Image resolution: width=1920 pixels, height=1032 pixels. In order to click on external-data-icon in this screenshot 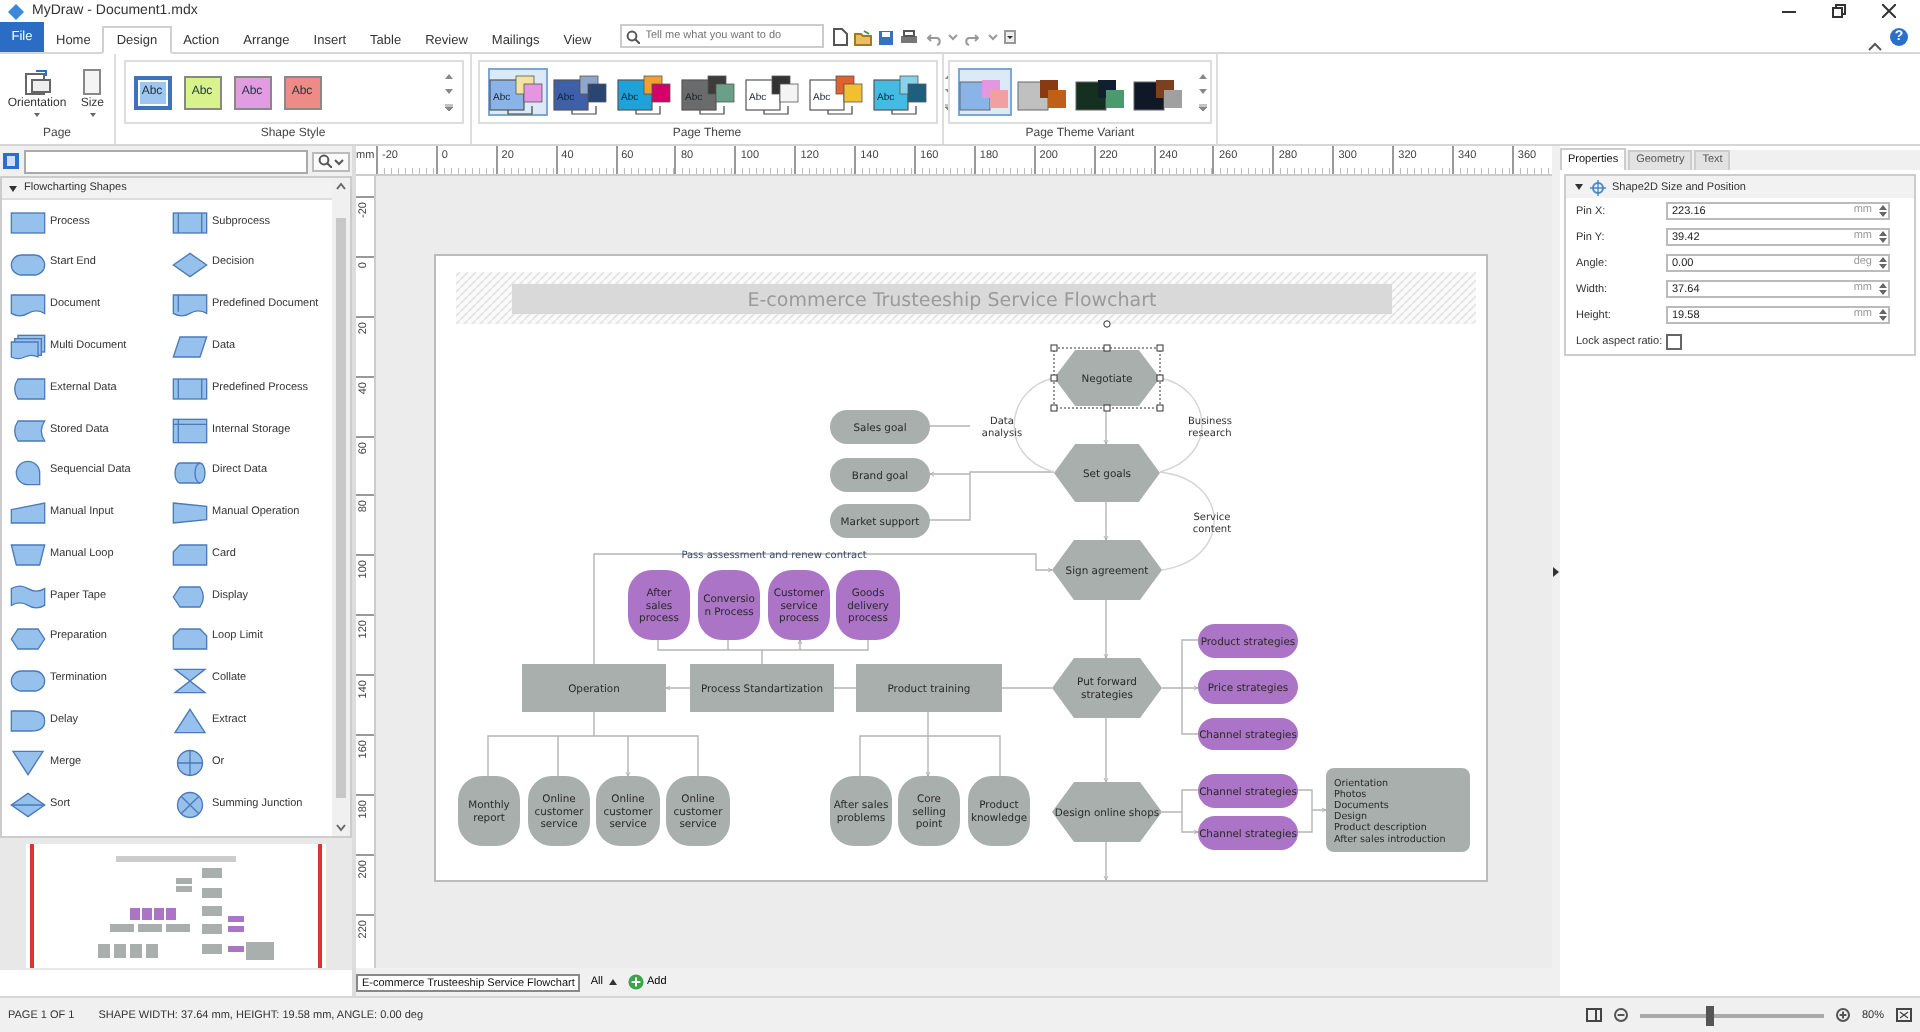, I will do `click(28, 389)`.